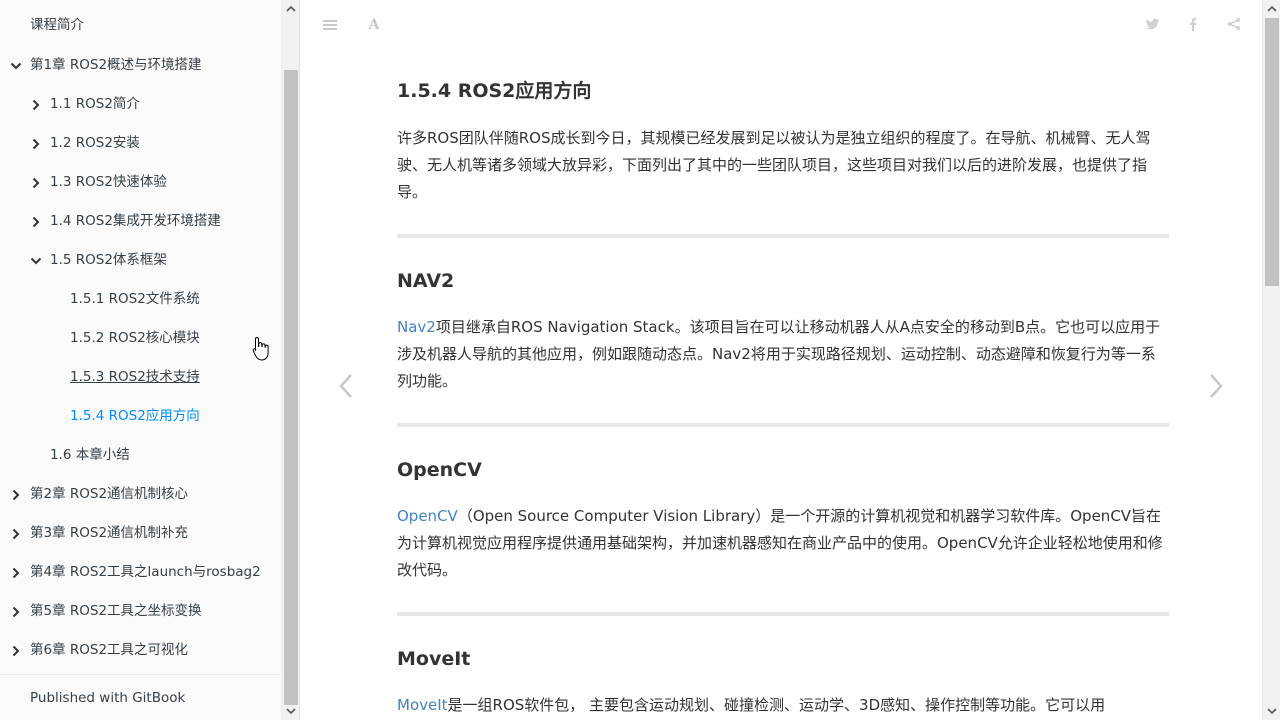 The height and width of the screenshot is (720, 1280). I want to click on content-scrollbar, so click(1271, 360).